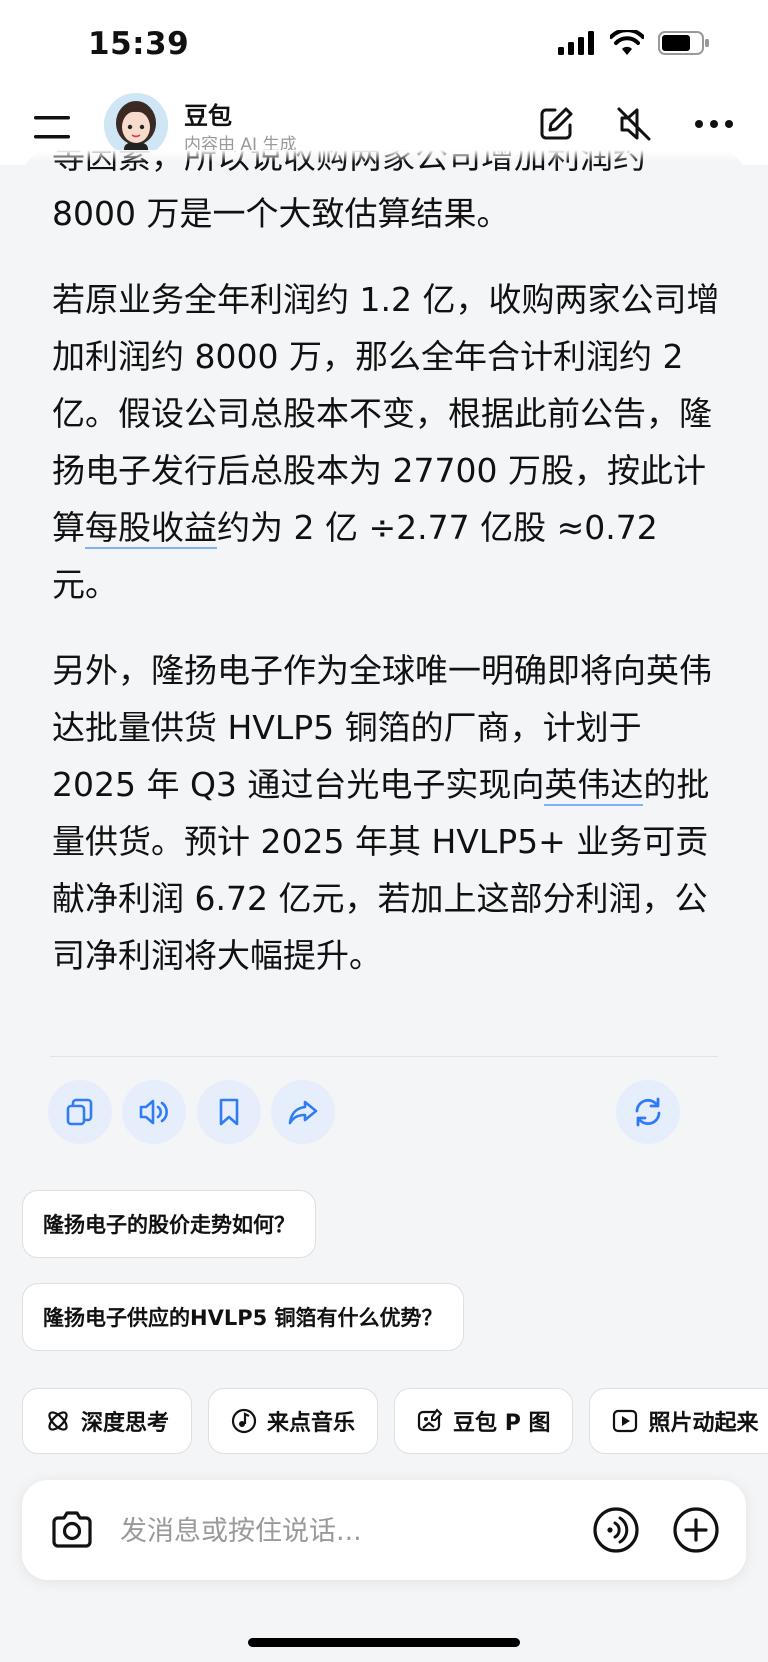 This screenshot has height=1662, width=768. I want to click on chip-music: 来点音乐, so click(293, 1421).